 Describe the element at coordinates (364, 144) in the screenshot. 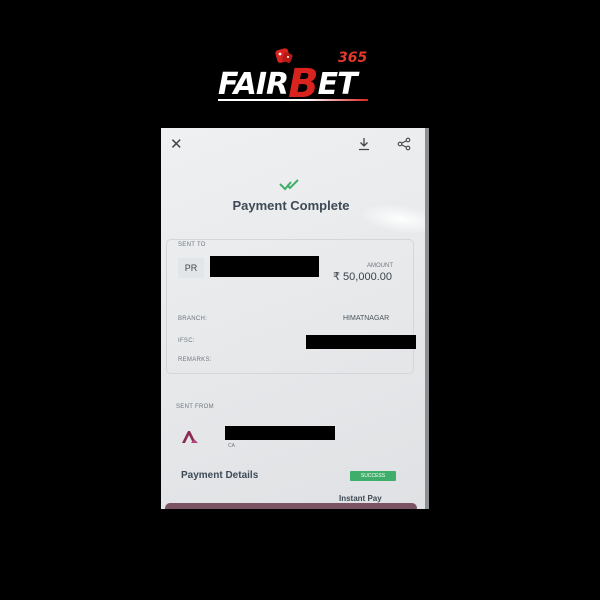

I see `download-icon` at that location.